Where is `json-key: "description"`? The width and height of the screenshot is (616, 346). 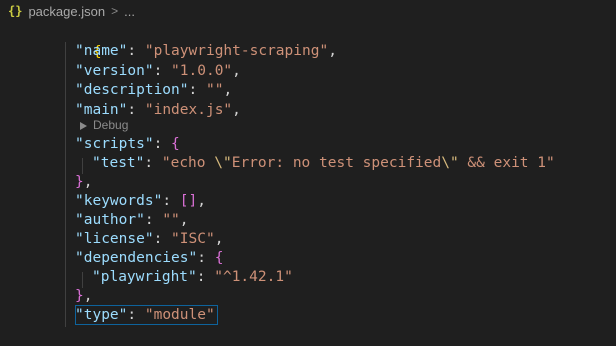
json-key: "description" is located at coordinates (132, 90).